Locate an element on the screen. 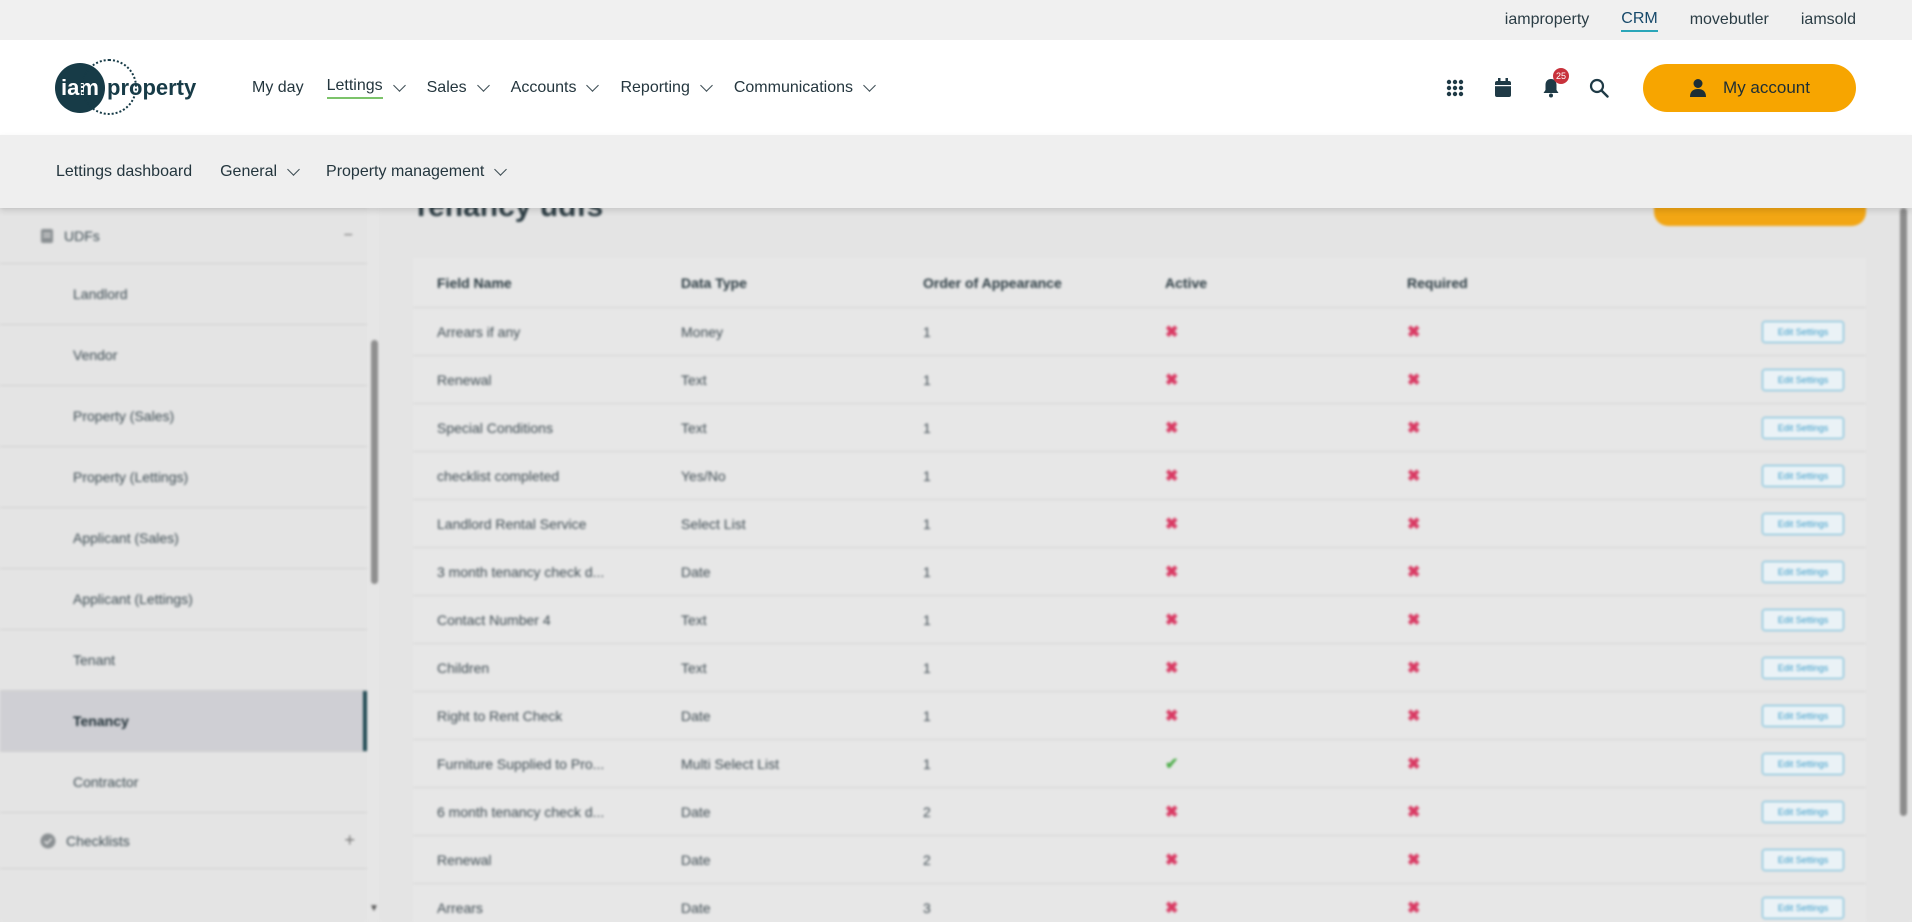 Image resolution: width=1912 pixels, height=922 pixels. nav-item-my-day: My day is located at coordinates (278, 88).